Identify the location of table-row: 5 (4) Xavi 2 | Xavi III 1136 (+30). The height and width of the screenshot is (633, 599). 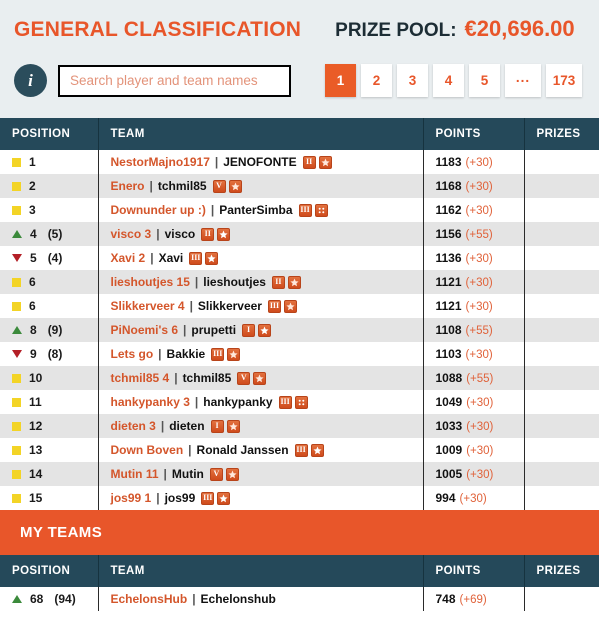
(299, 258).